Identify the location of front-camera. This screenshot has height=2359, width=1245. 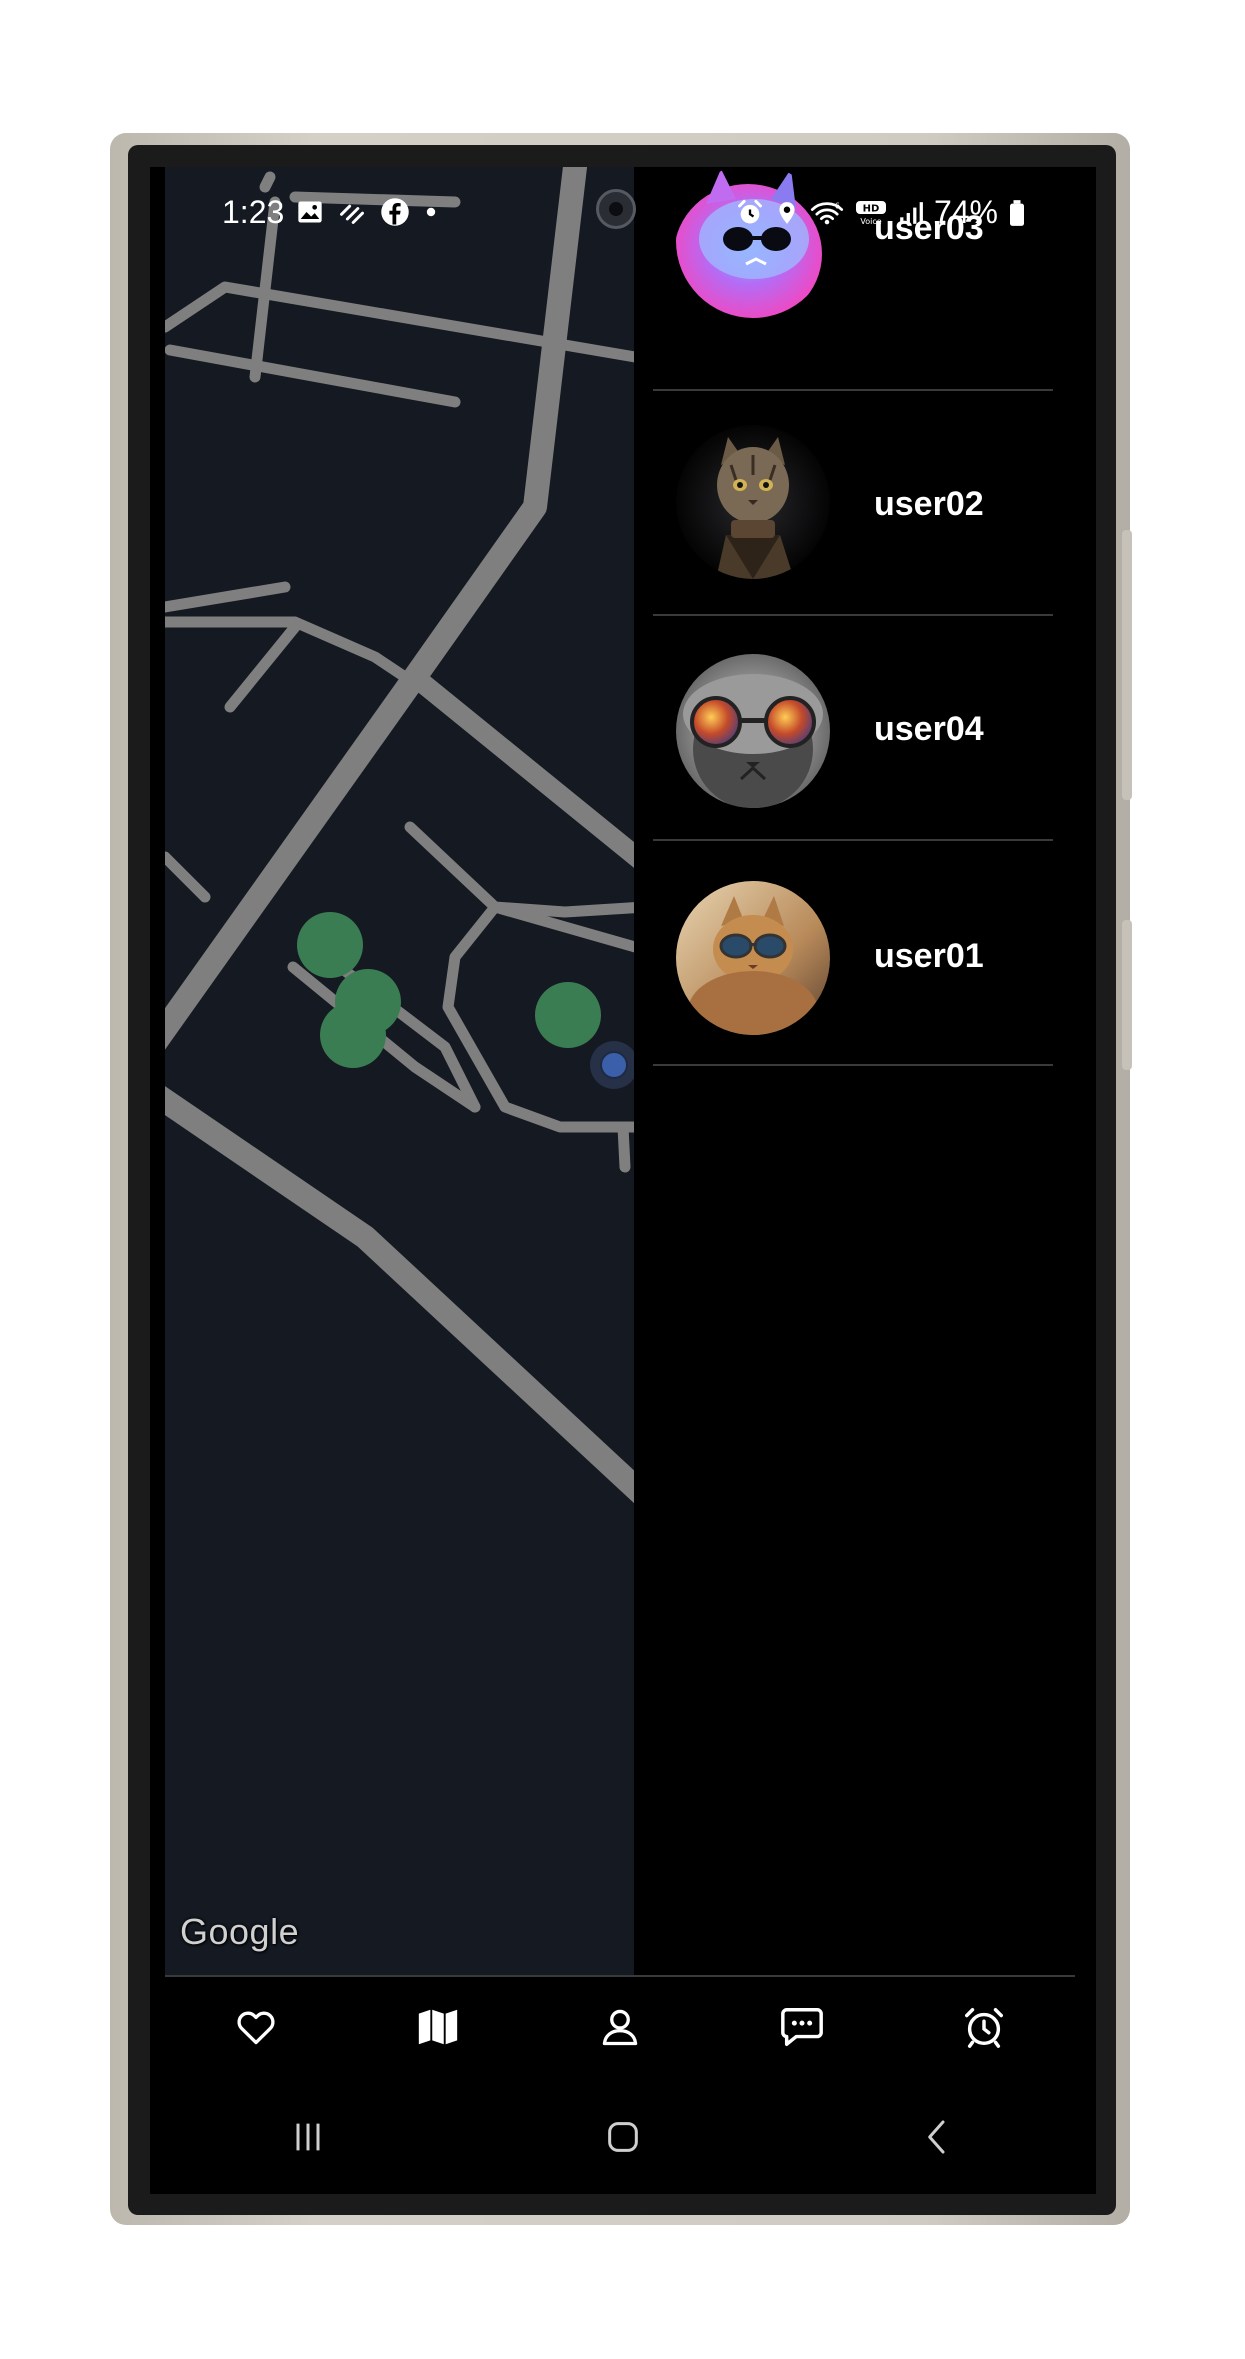
(616, 209).